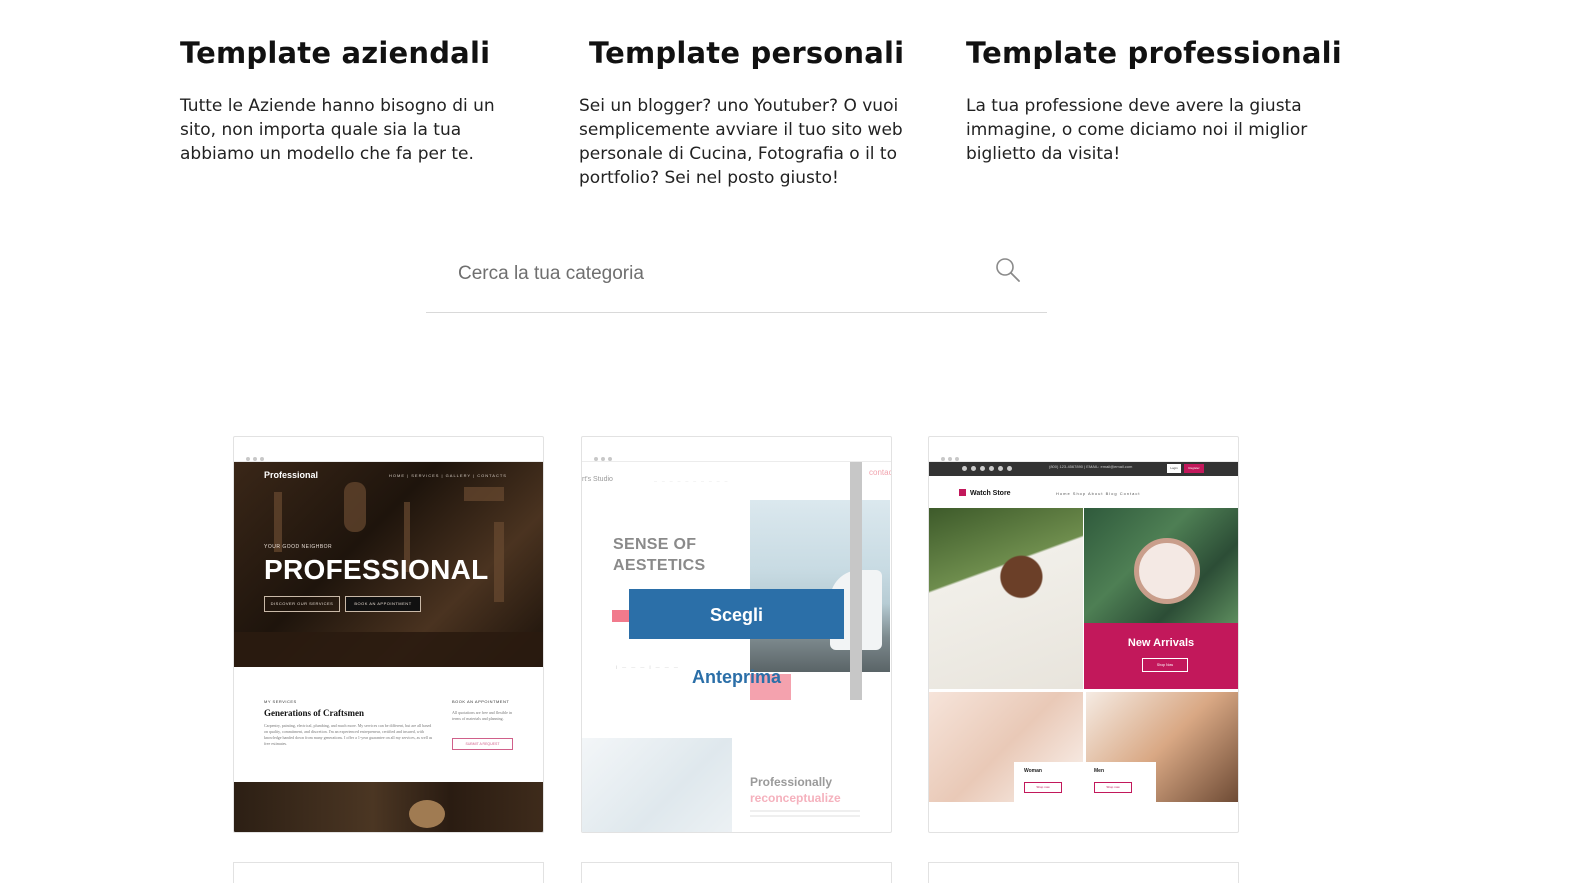  I want to click on promo-banner: New Arrivals Shop Now, so click(1161, 656).